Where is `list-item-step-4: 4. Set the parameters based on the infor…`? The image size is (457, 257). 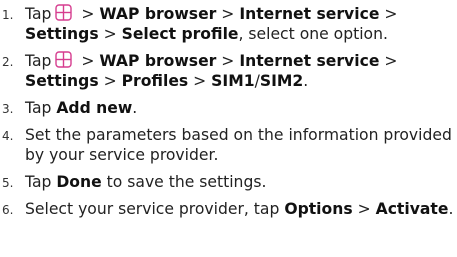
list-item-step-4: 4. Set the parameters based on the infor… is located at coordinates (227, 145).